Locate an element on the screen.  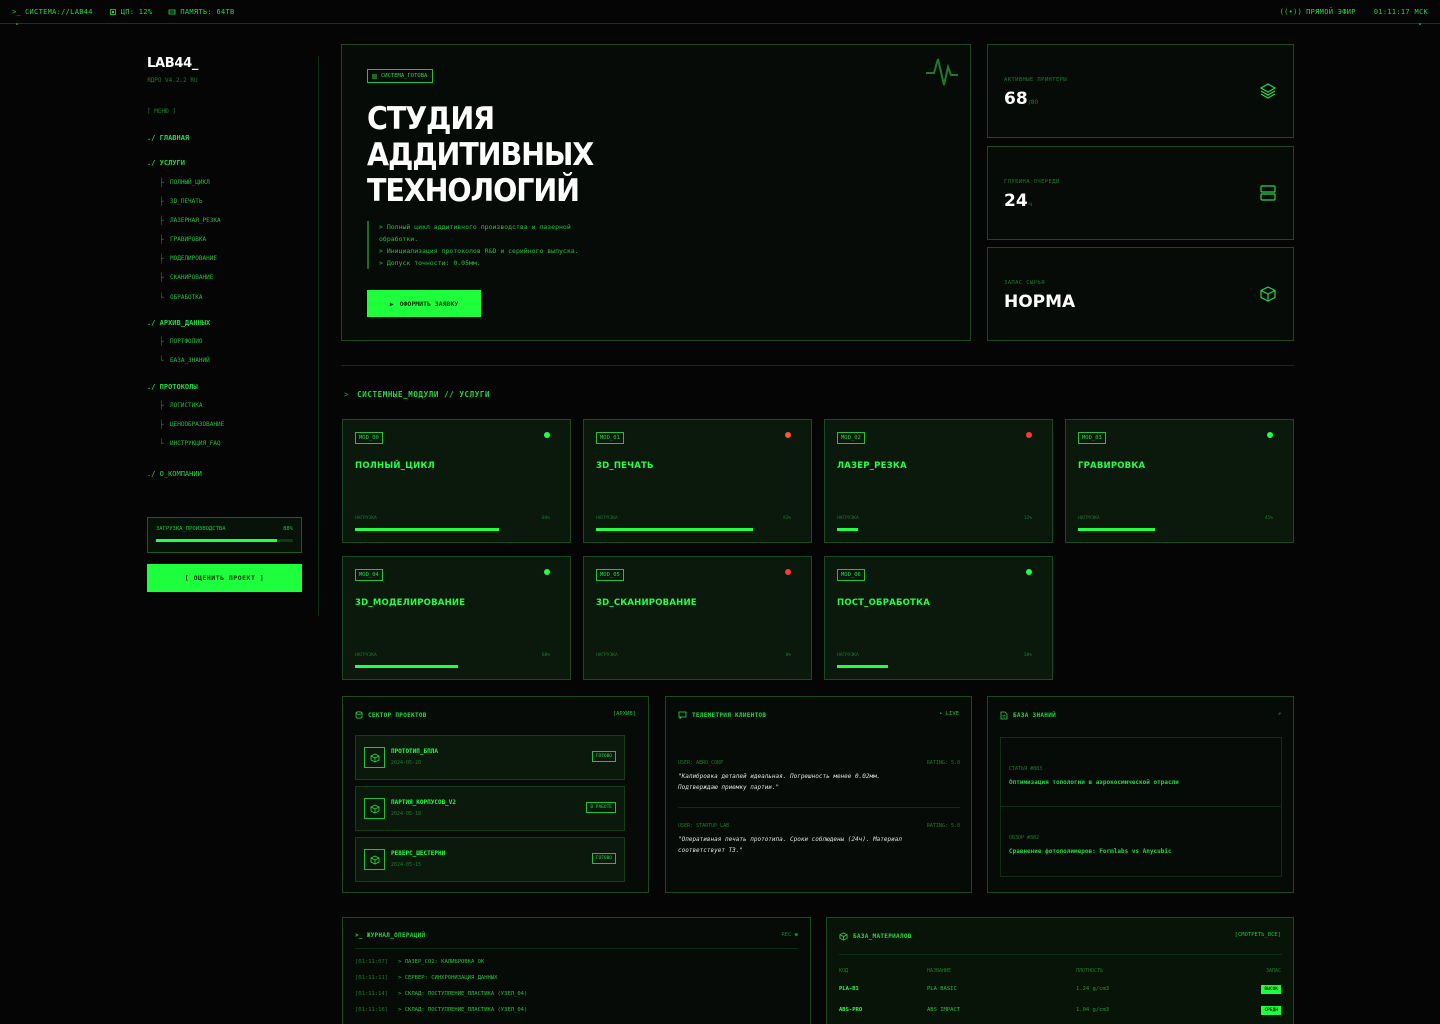
recording-indicator: REC ● is located at coordinates (789, 935).